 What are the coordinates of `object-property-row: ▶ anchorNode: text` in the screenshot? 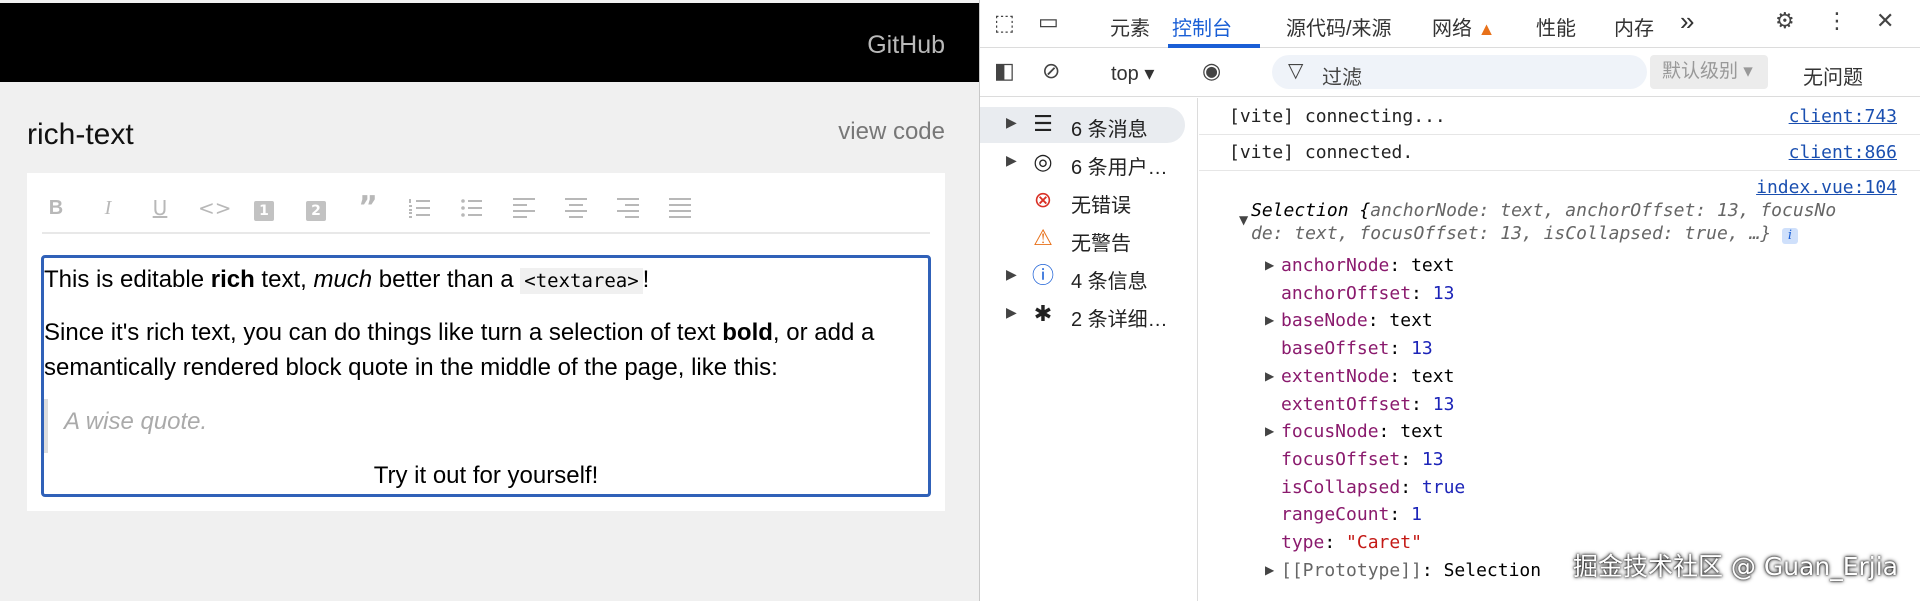 It's located at (1360, 265).